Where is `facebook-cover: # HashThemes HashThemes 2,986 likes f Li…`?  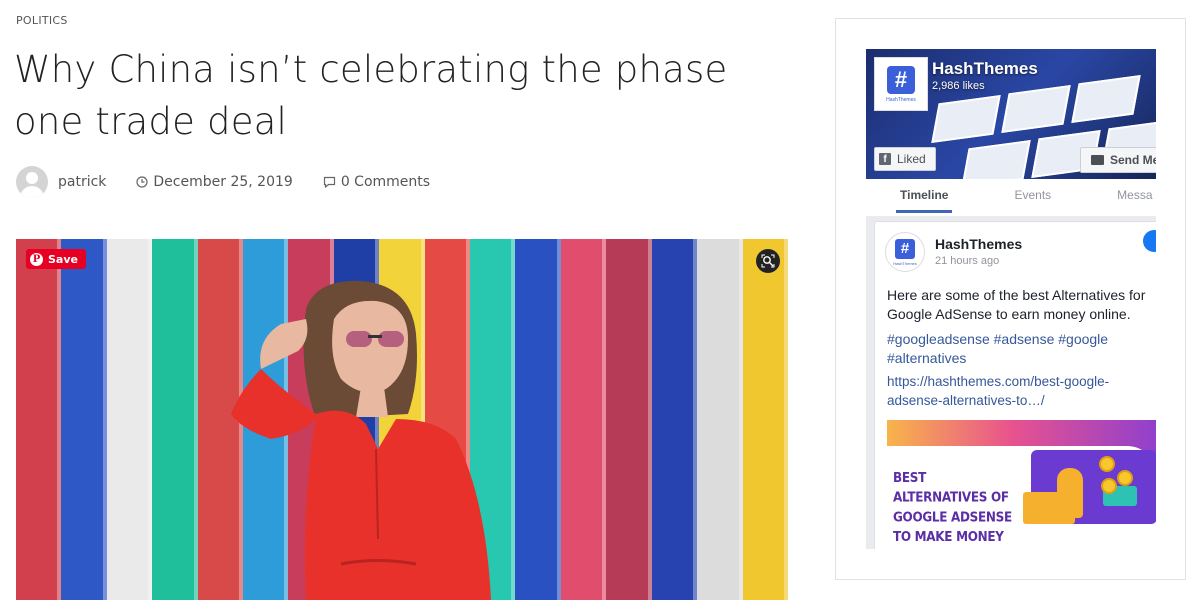
facebook-cover: # HashThemes HashThemes 2,986 likes f Li… is located at coordinates (1011, 114).